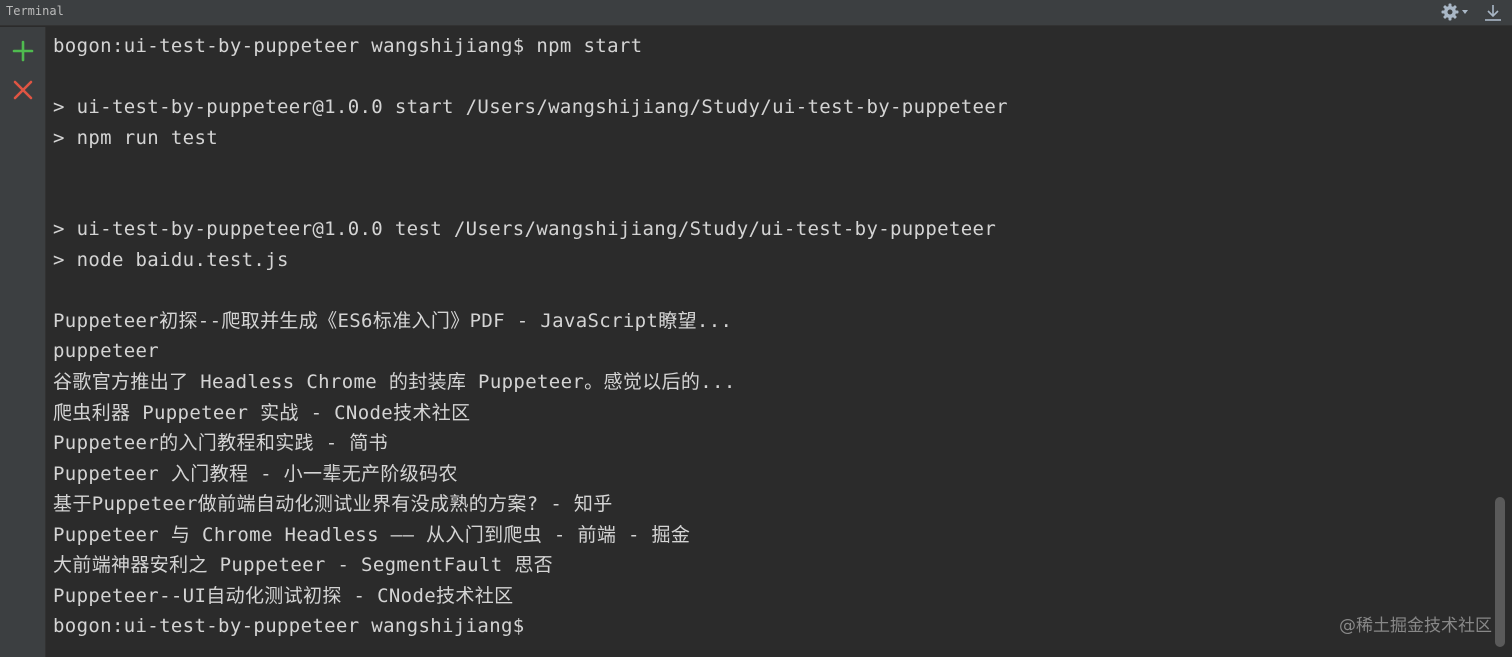 The width and height of the screenshot is (1512, 657). I want to click on terminal-line: Puppeteer的入门教程和实践 - 简书, so click(220, 443).